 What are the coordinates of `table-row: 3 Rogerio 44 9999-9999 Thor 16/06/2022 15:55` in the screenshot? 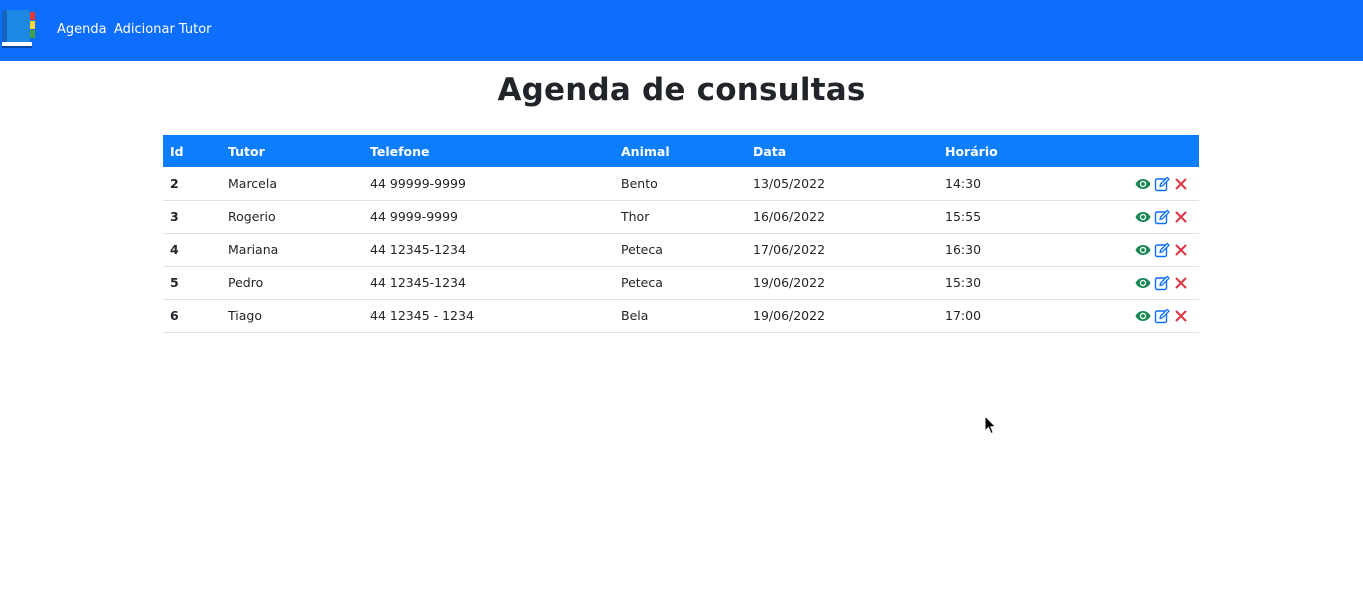 It's located at (681, 217).